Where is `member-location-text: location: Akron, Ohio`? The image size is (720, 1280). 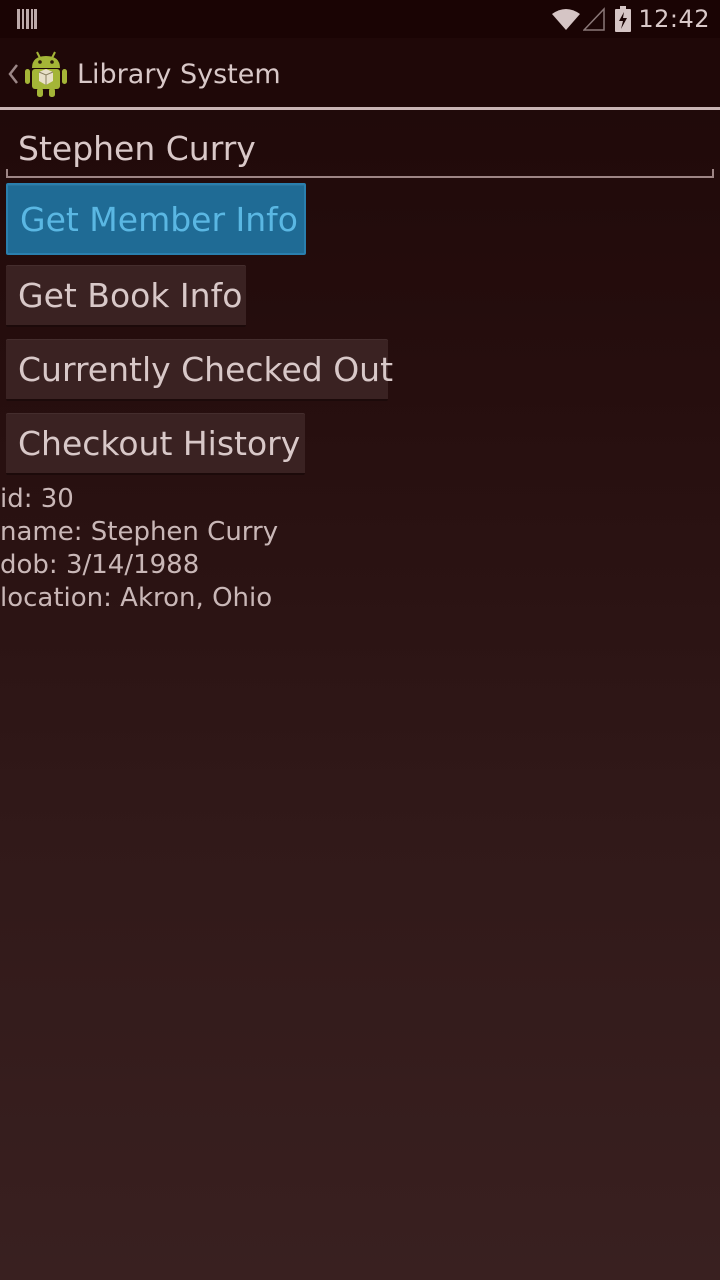
member-location-text: location: Akron, Ohio is located at coordinates (136, 598).